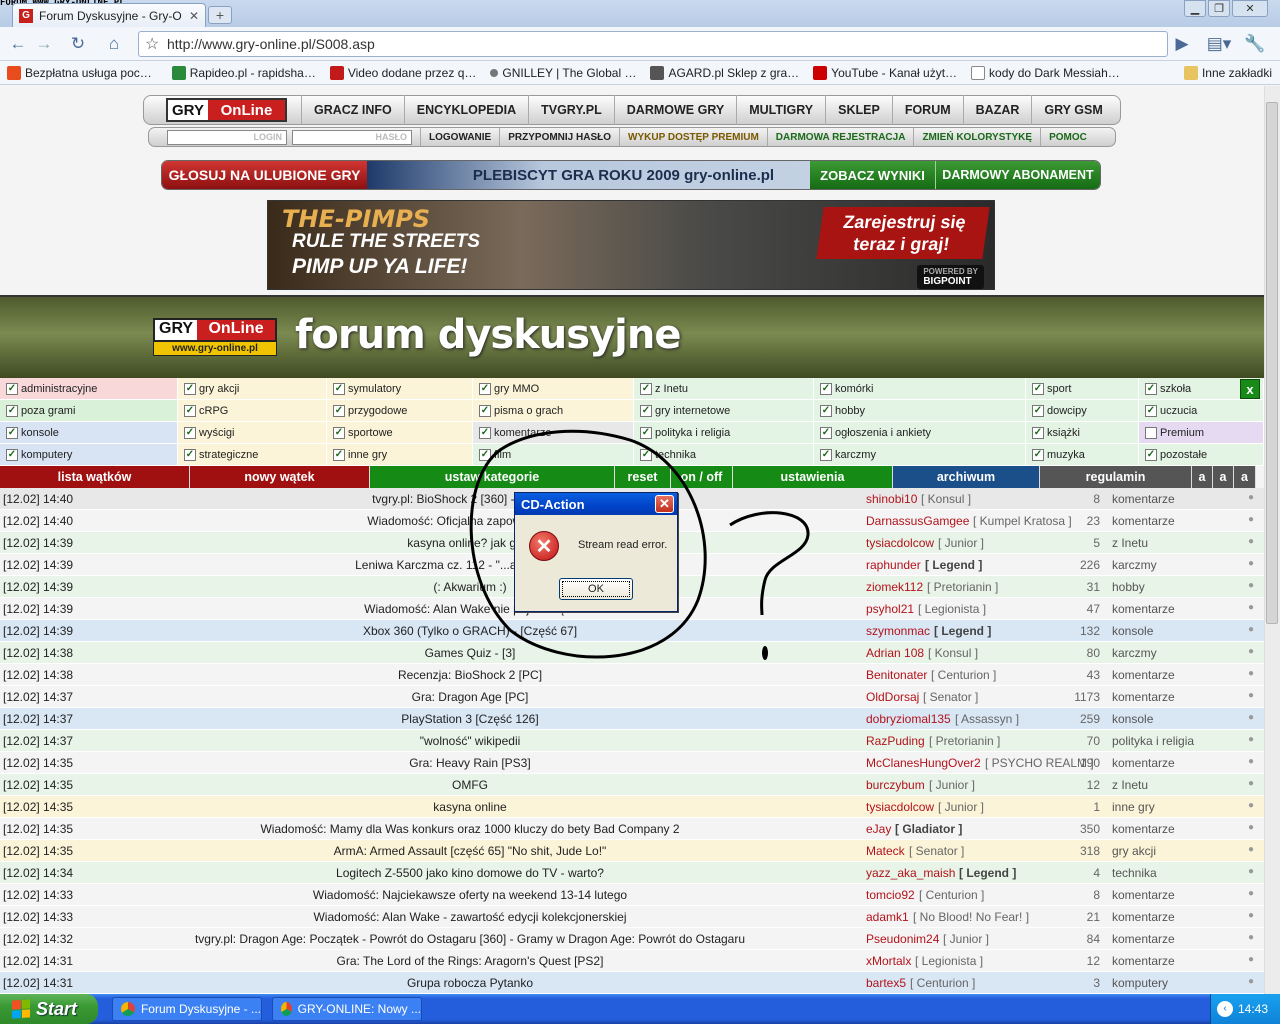 The width and height of the screenshot is (1280, 1024). What do you see at coordinates (873, 175) in the screenshot?
I see `see-results-button: ZOBACZ WYNIKI` at bounding box center [873, 175].